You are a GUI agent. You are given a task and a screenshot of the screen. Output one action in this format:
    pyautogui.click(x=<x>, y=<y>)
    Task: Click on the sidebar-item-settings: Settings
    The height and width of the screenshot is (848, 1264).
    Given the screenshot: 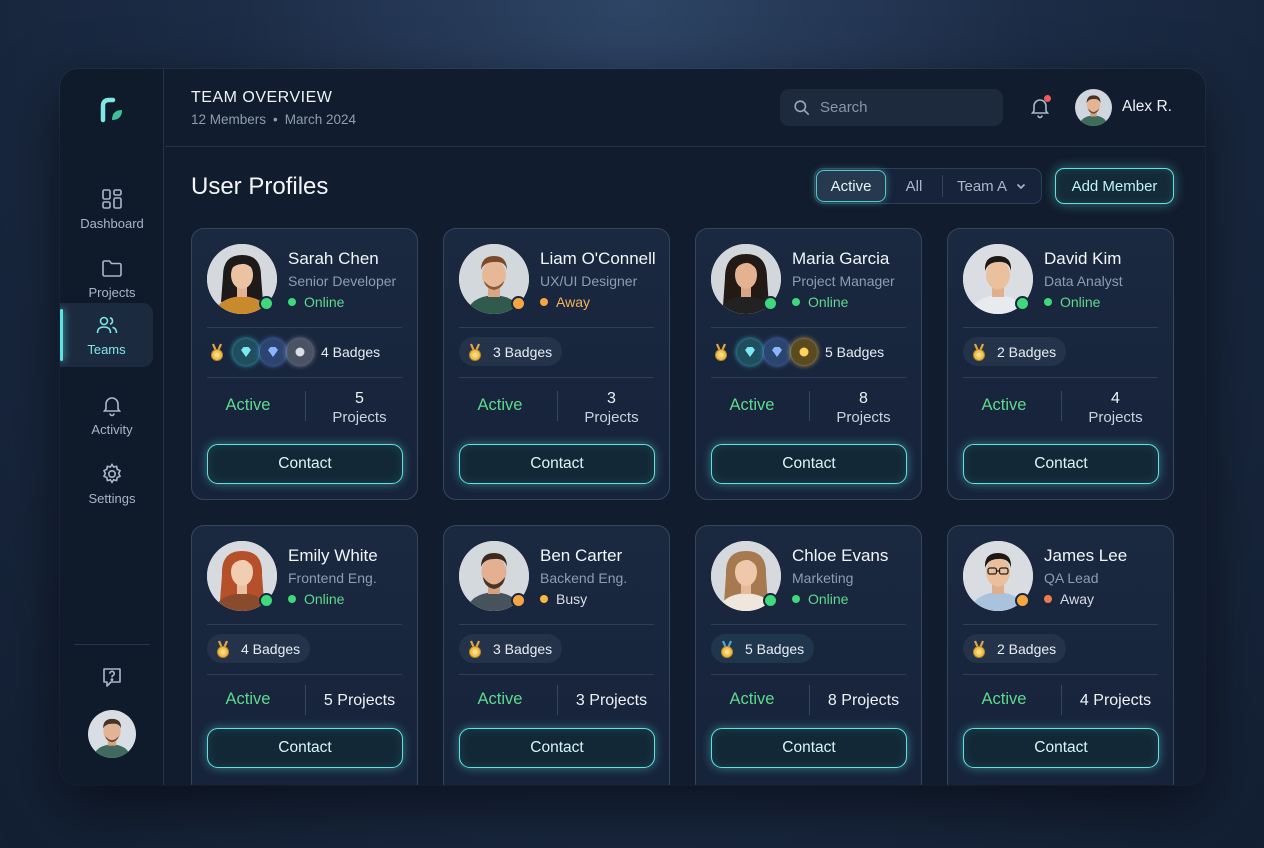 What is the action you would take?
    pyautogui.click(x=112, y=484)
    